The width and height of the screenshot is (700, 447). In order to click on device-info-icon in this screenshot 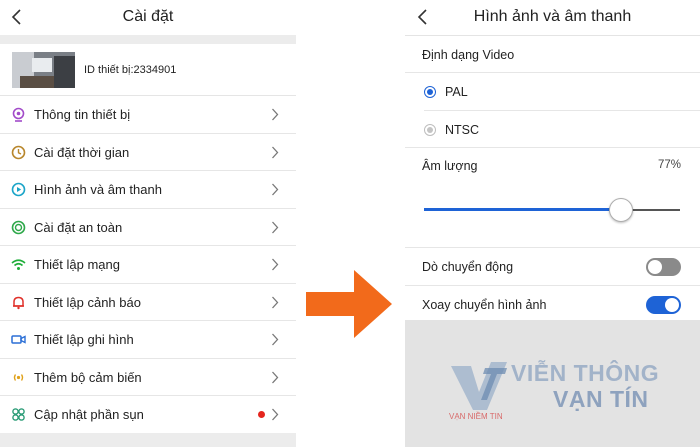, I will do `click(18, 114)`.